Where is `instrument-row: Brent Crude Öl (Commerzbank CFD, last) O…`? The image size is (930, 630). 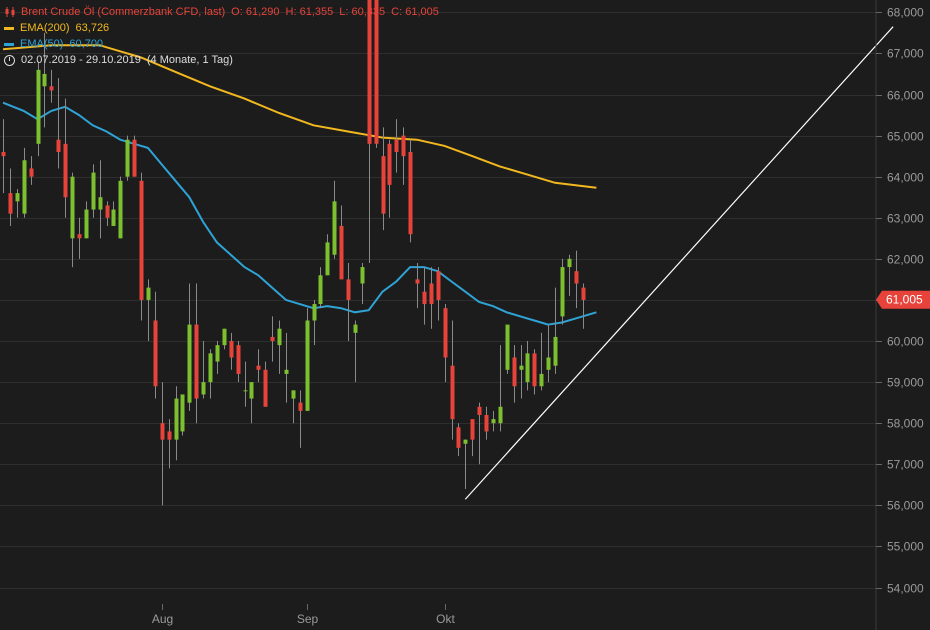 instrument-row: Brent Crude Öl (Commerzbank CFD, last) O… is located at coordinates (224, 12).